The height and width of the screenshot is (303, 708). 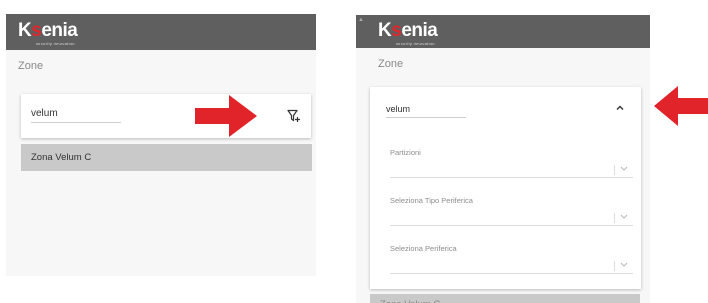 I want to click on collapse-filter-button, so click(x=620, y=108).